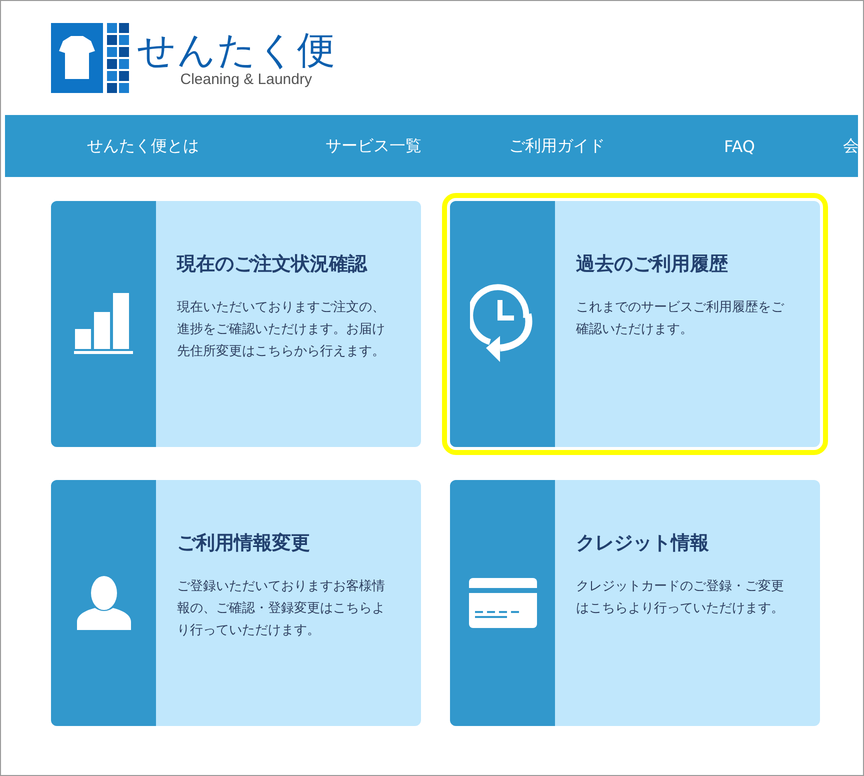 The image size is (864, 776). What do you see at coordinates (503, 324) in the screenshot?
I see `clock-history-icon` at bounding box center [503, 324].